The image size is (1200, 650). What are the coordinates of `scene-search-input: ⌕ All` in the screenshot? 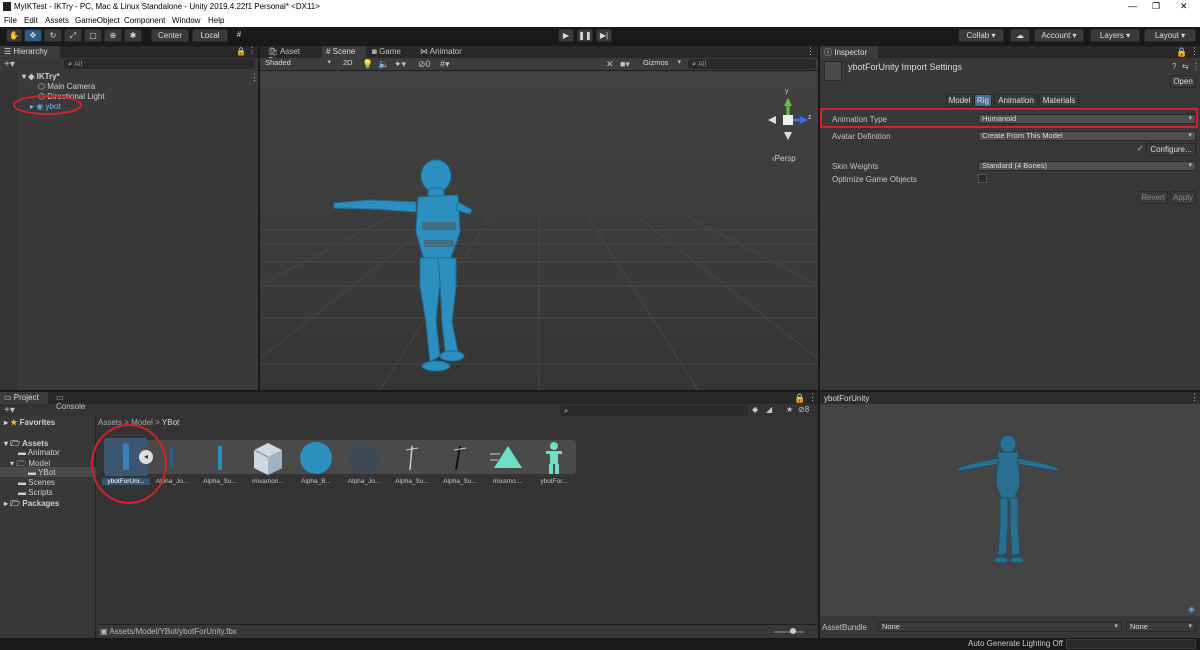 It's located at (752, 64).